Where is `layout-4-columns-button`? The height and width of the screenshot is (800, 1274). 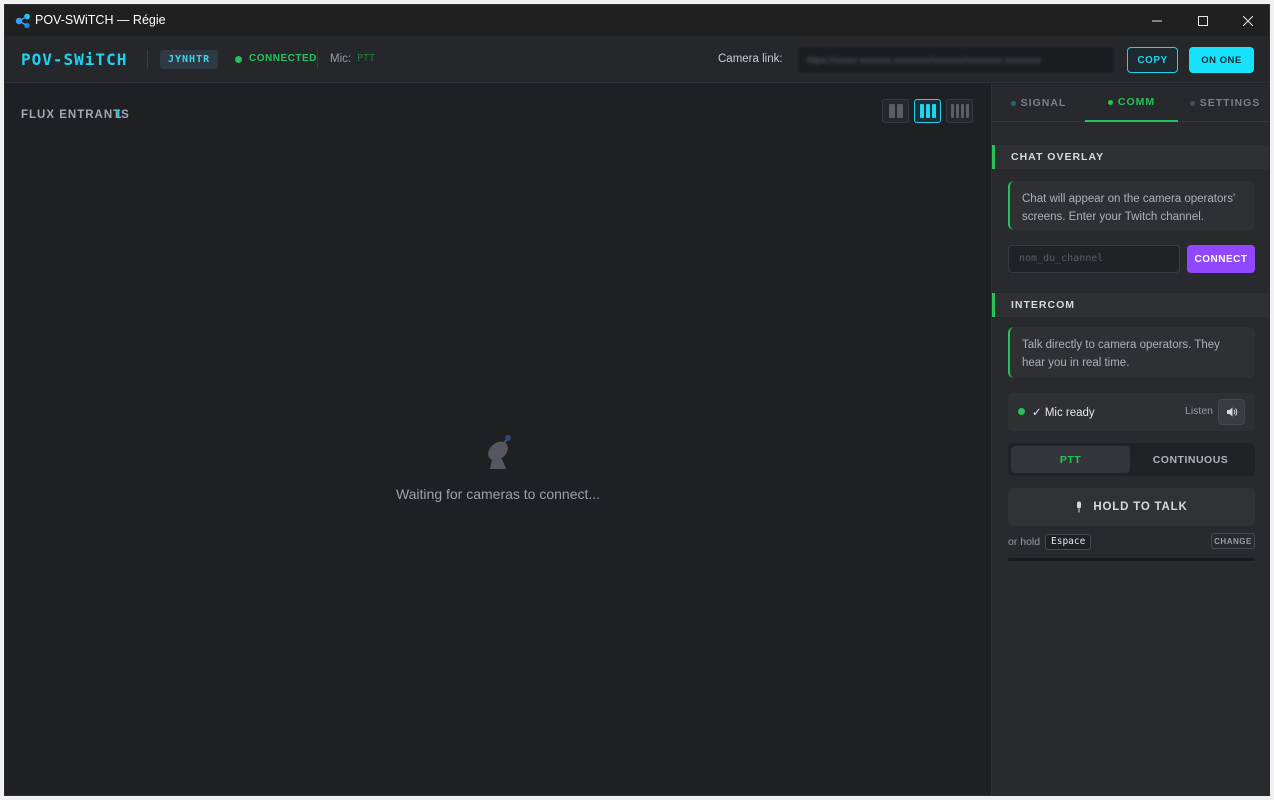
layout-4-columns-button is located at coordinates (959, 111).